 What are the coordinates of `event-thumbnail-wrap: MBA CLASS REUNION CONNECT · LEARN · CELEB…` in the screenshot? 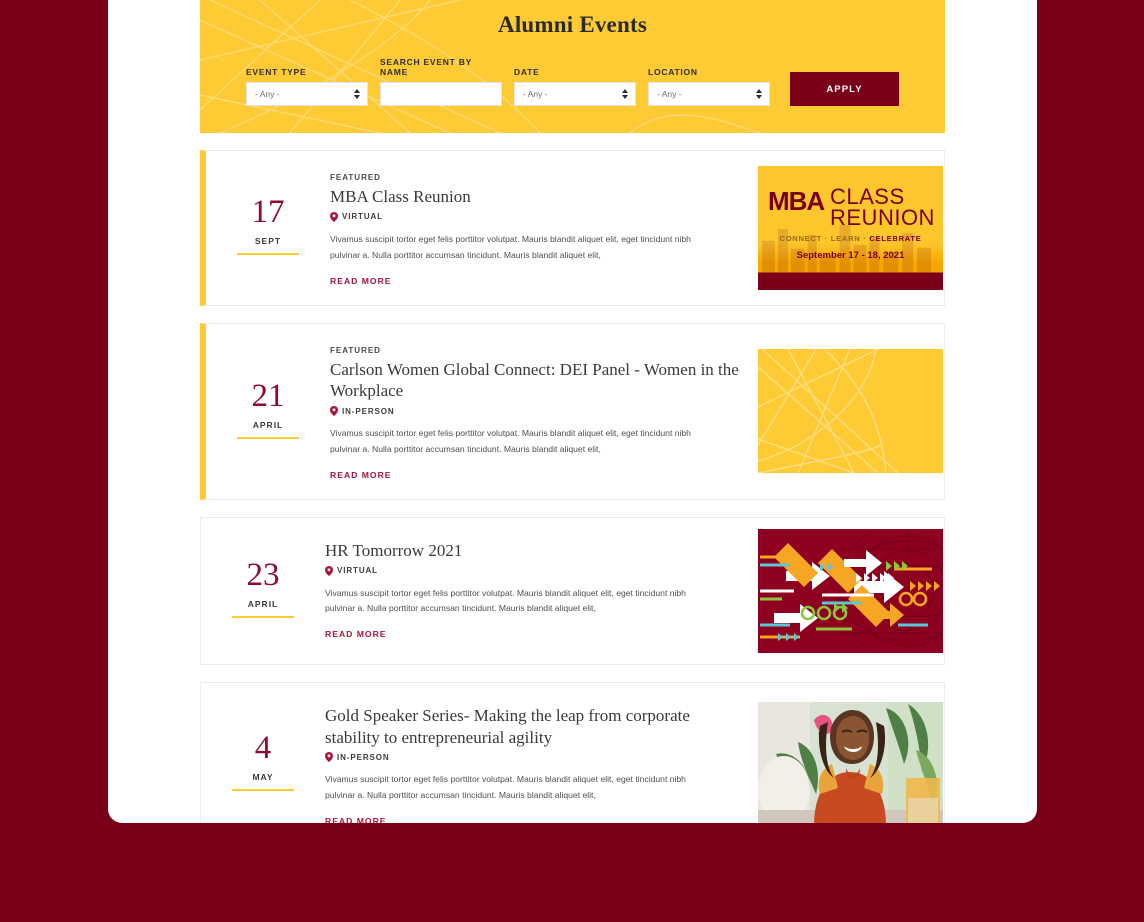 It's located at (851, 228).